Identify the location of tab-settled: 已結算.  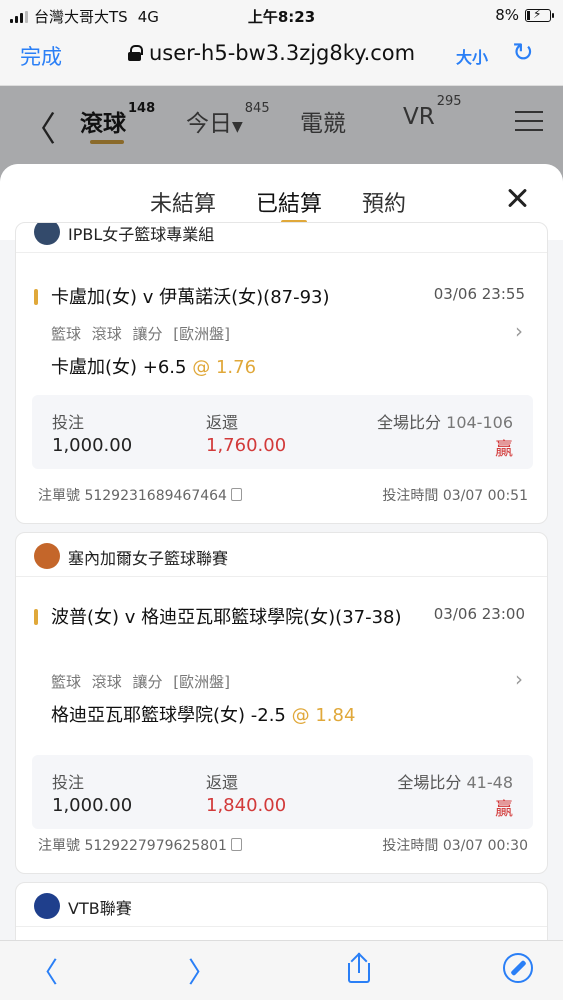
(289, 205).